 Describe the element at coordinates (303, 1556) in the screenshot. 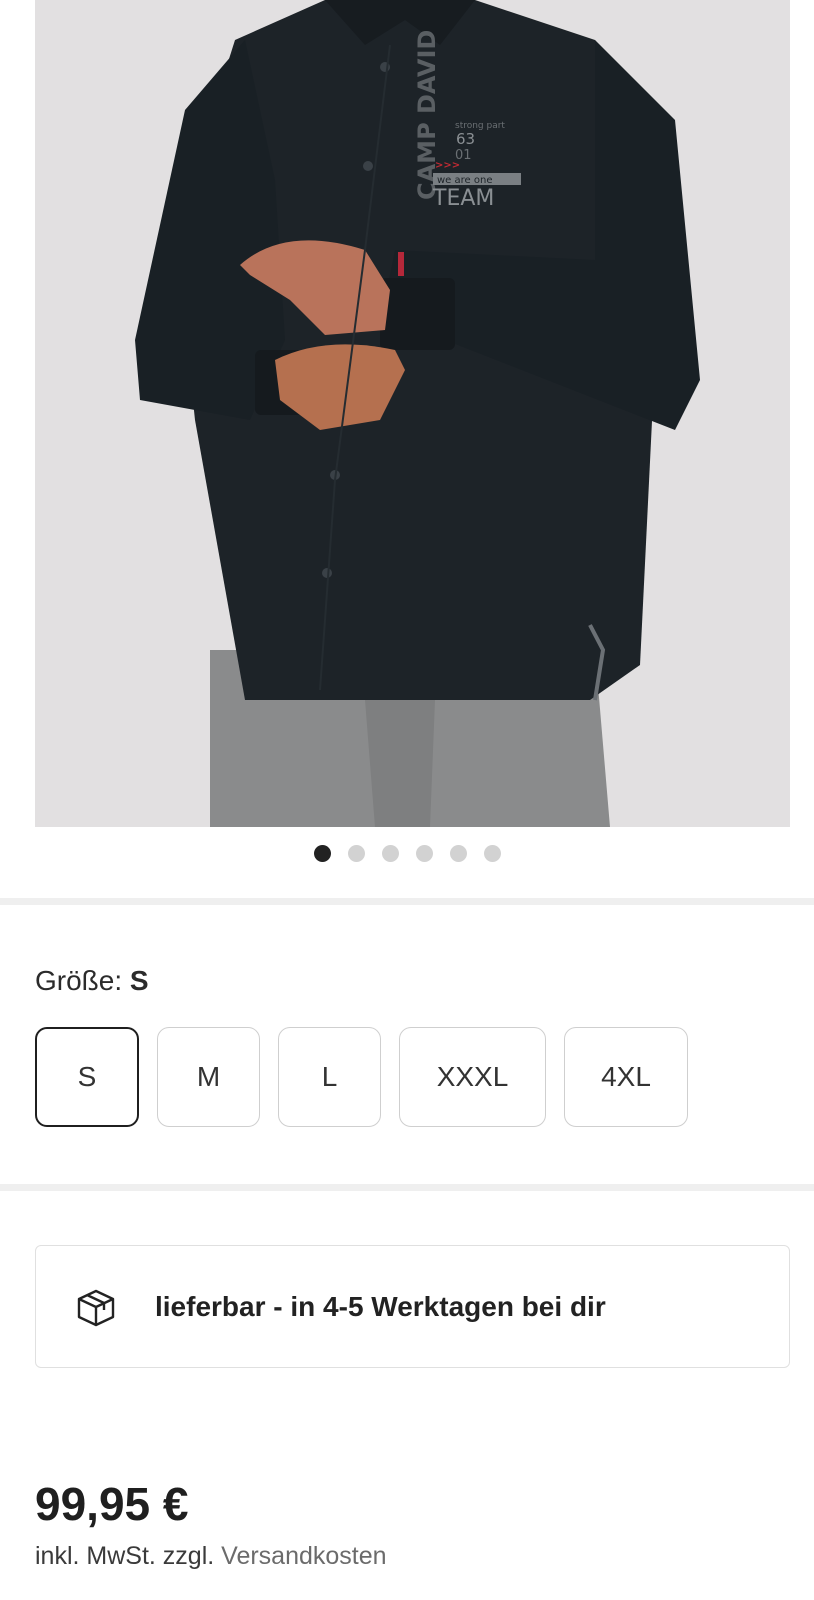

I see `shipping-costs-link: Versandkosten` at that location.